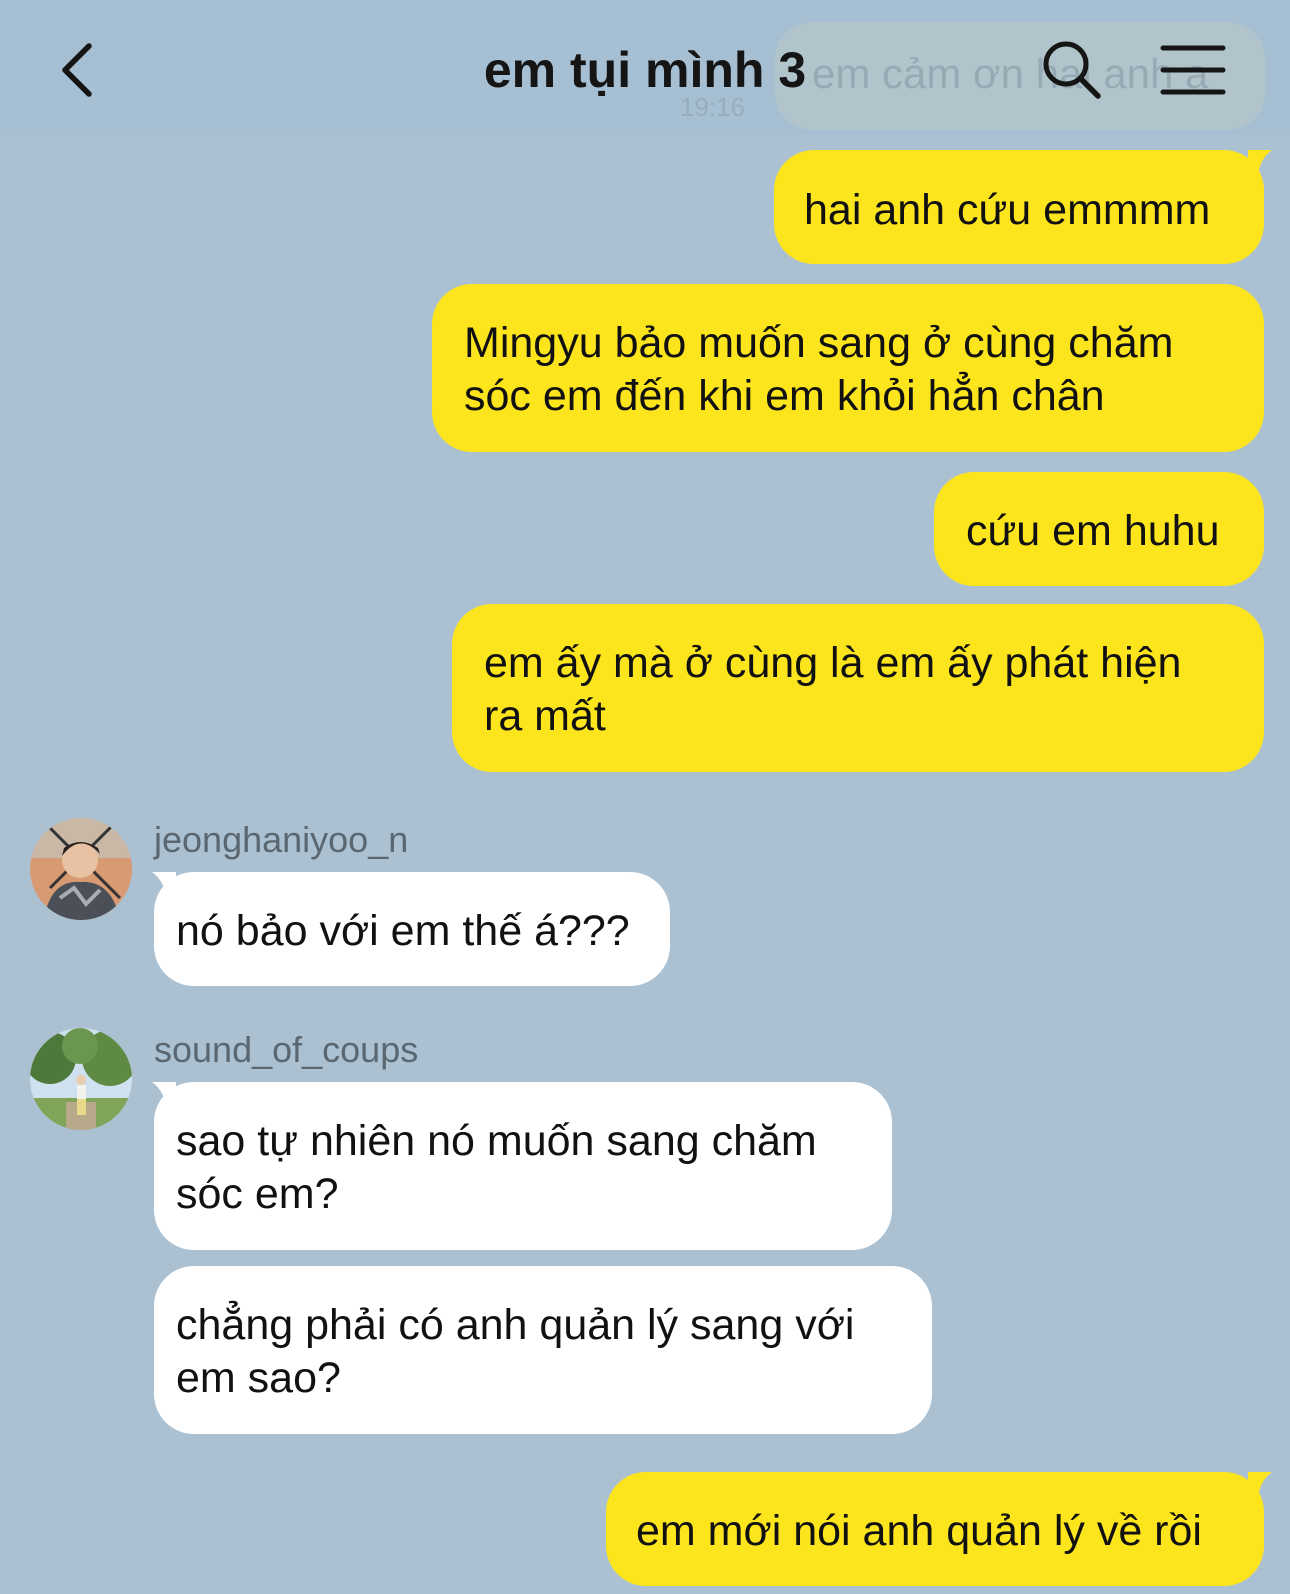  Describe the element at coordinates (523, 1166) in the screenshot. I see `their-message-bubble: sao tự nhiên nó muốn sang chăm sóc em?` at that location.